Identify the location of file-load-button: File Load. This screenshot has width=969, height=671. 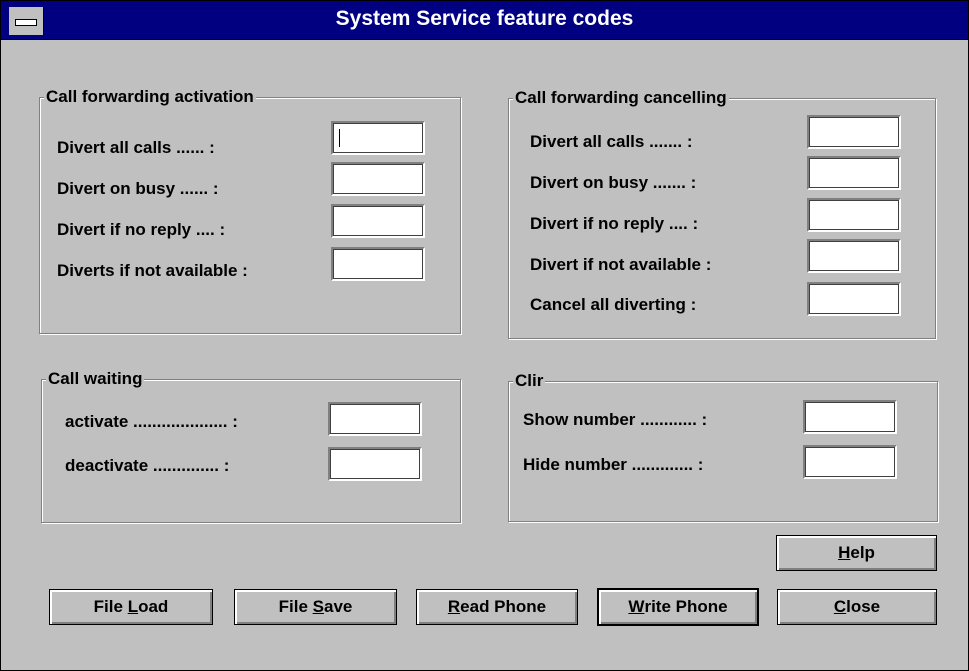
(131, 607).